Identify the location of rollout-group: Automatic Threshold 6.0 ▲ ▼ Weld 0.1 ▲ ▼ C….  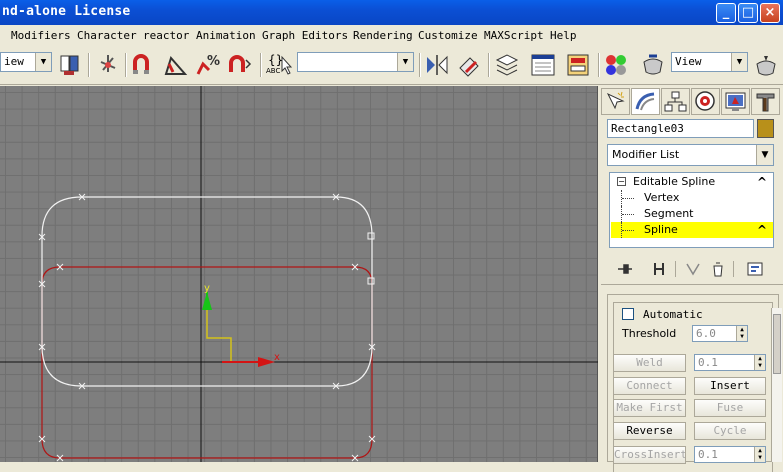
(693, 387).